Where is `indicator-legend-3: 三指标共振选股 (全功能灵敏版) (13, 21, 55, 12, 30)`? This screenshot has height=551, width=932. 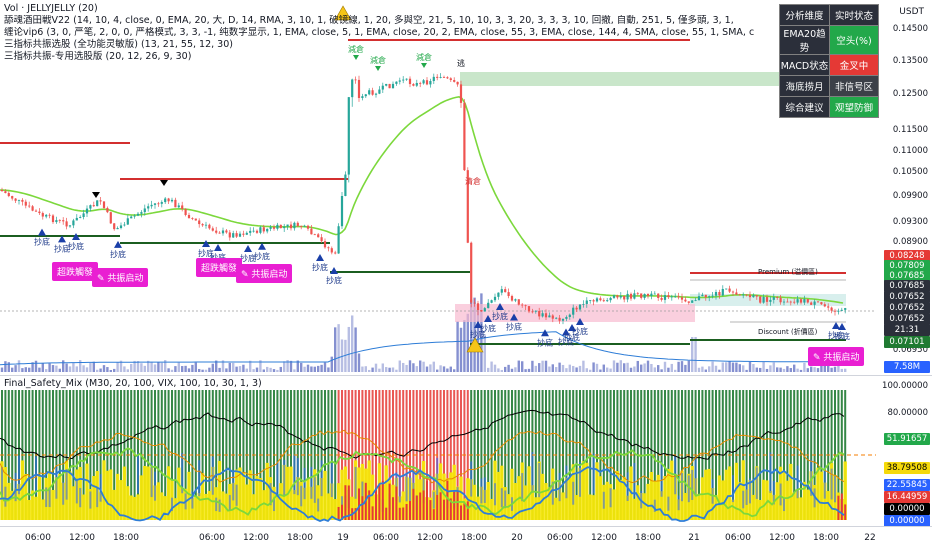
indicator-legend-3: 三指标共振选股 (全功能灵敏版) (13, 21, 55, 12, 30) is located at coordinates (118, 45).